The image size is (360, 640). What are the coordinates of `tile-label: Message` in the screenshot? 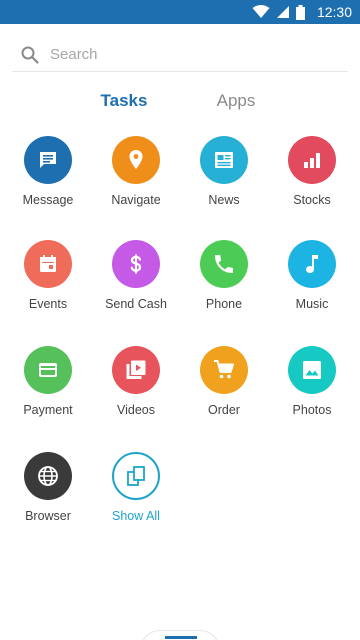 It's located at (48, 200).